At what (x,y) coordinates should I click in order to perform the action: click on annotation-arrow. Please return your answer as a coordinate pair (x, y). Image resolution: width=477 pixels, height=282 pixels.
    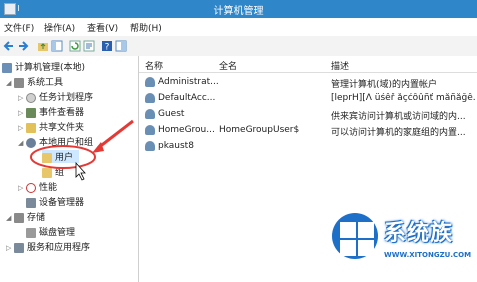
    Looking at the image, I should click on (115, 134).